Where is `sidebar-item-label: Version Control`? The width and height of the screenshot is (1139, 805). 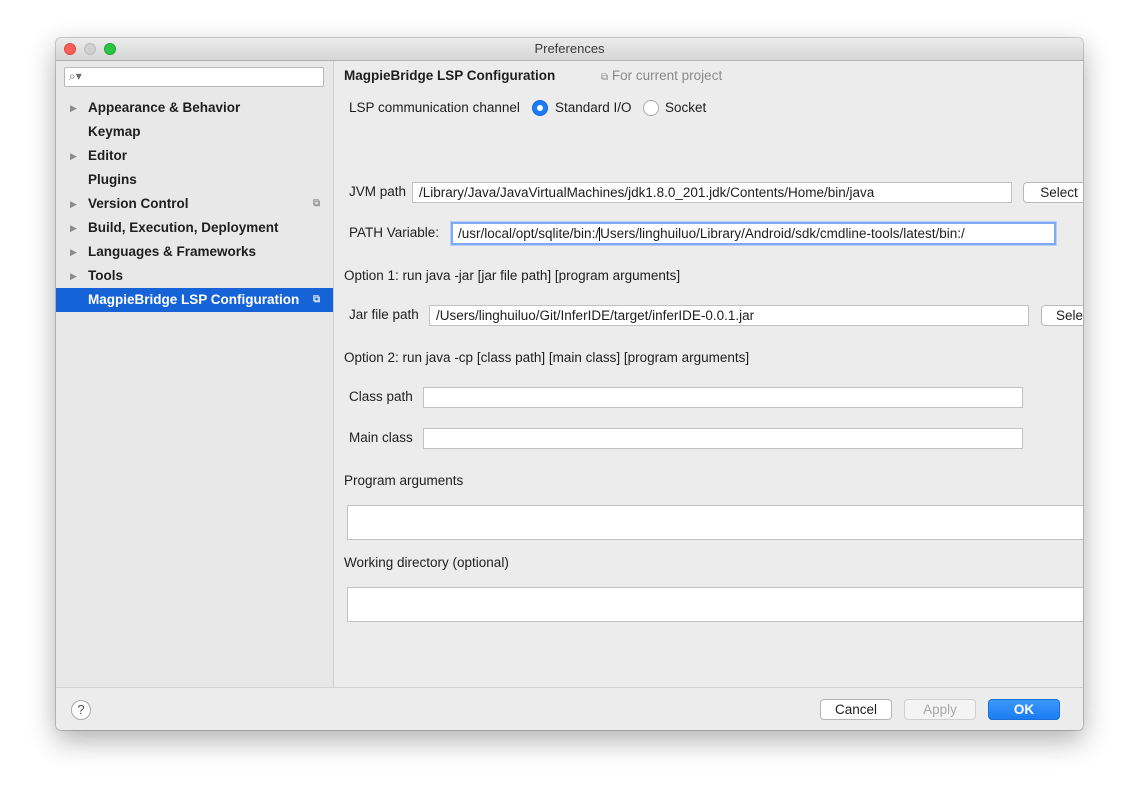
sidebar-item-label: Version Control is located at coordinates (138, 203).